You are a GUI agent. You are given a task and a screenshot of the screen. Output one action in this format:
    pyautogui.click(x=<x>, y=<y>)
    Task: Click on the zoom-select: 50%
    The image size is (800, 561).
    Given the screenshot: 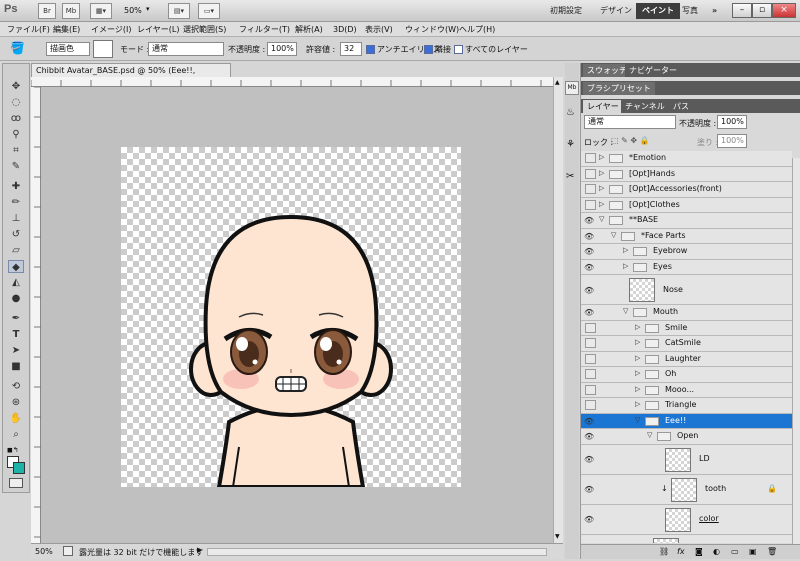 What is the action you would take?
    pyautogui.click(x=133, y=10)
    